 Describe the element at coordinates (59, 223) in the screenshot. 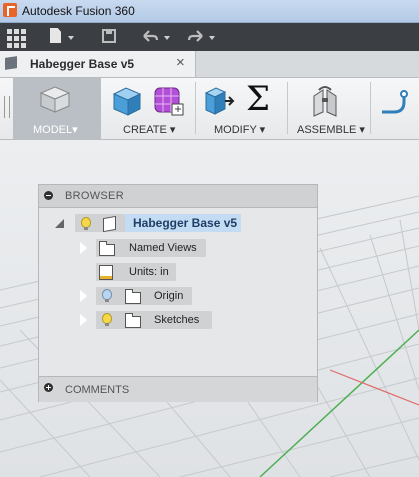

I see `expanded-triangle-icon` at that location.